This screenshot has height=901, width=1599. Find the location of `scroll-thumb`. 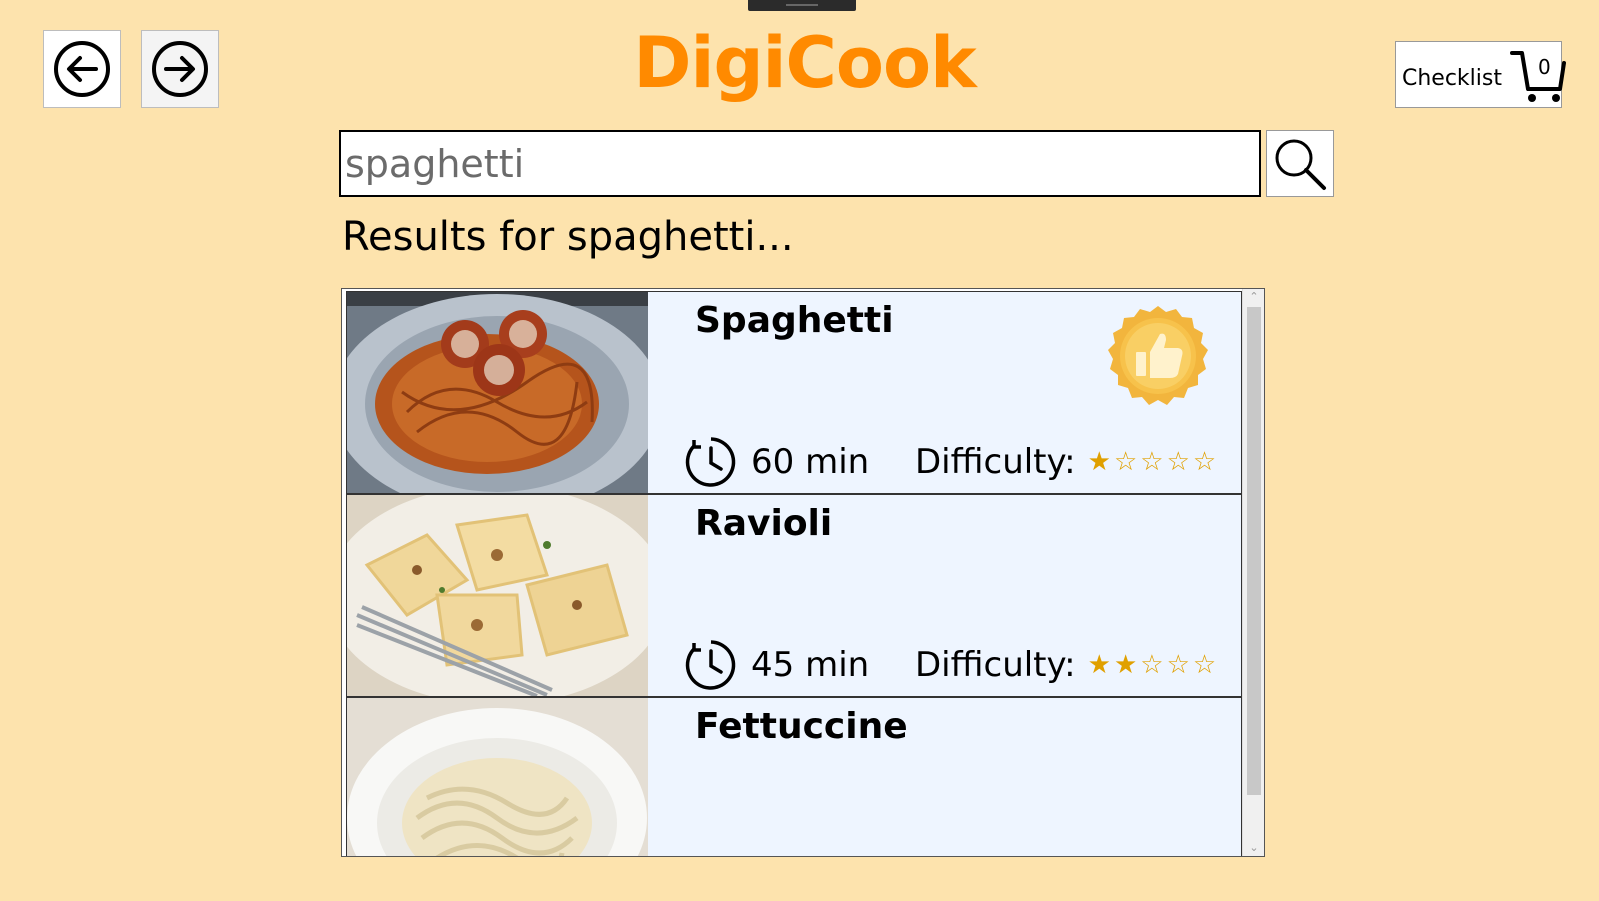

scroll-thumb is located at coordinates (1254, 551).